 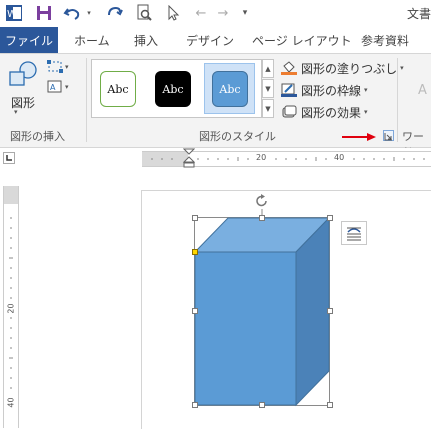 I want to click on tab-design: デザイン, so click(x=210, y=40).